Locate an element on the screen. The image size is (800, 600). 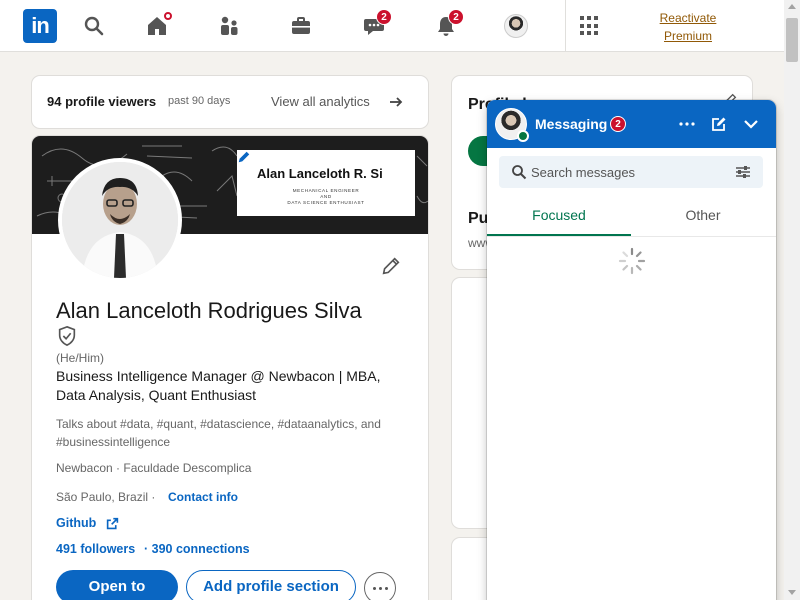
profile-photo is located at coordinates (120, 220).